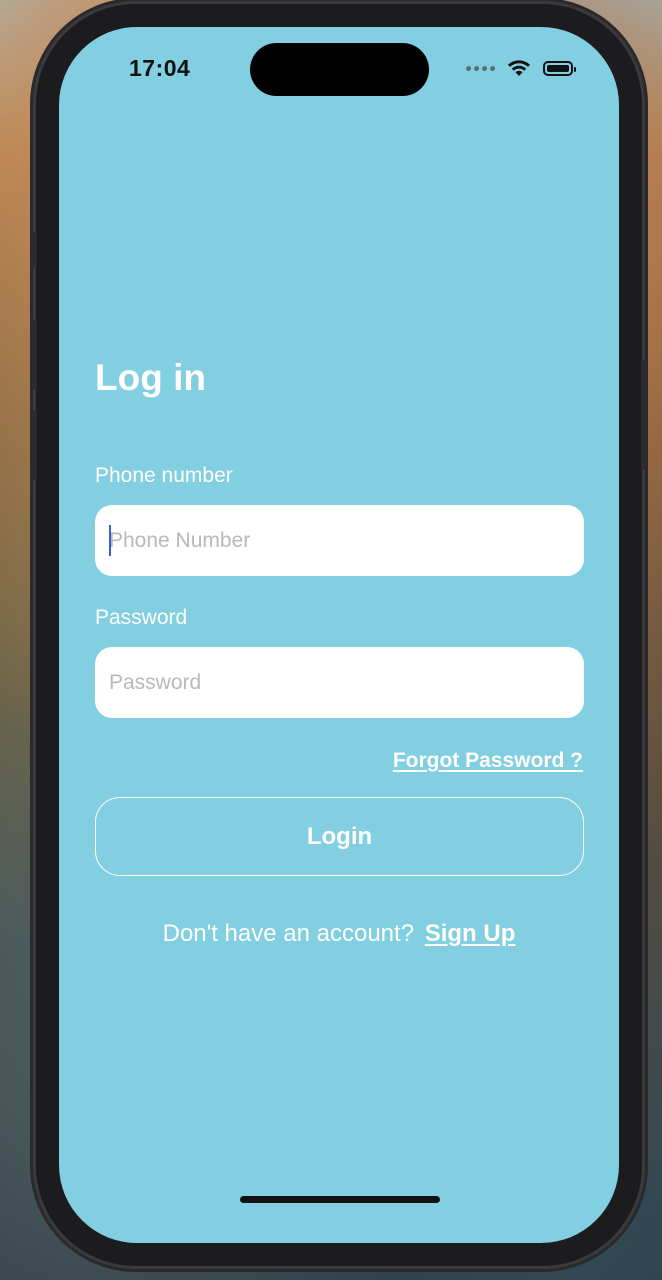 The width and height of the screenshot is (662, 1280). Describe the element at coordinates (339, 69) in the screenshot. I see `dynamic-island` at that location.